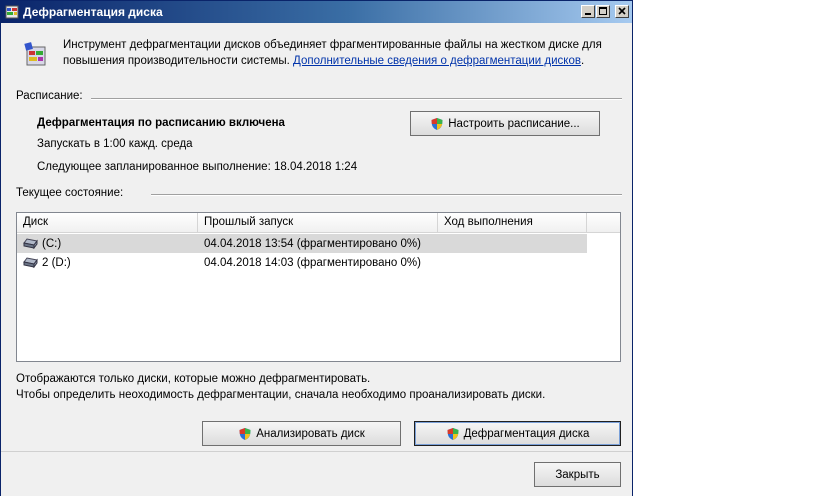 This screenshot has height=499, width=819. What do you see at coordinates (49, 96) in the screenshot?
I see `schedule-section-label: Расписание:` at bounding box center [49, 96].